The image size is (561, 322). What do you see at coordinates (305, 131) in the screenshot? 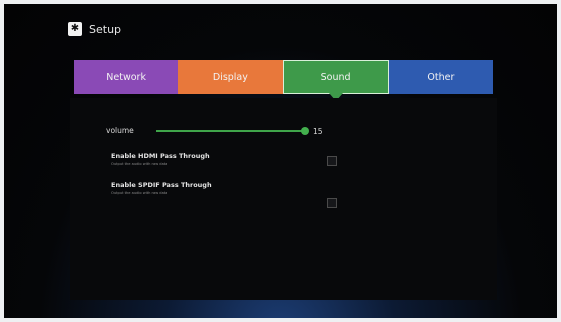
I see `volume-slider-thumb` at bounding box center [305, 131].